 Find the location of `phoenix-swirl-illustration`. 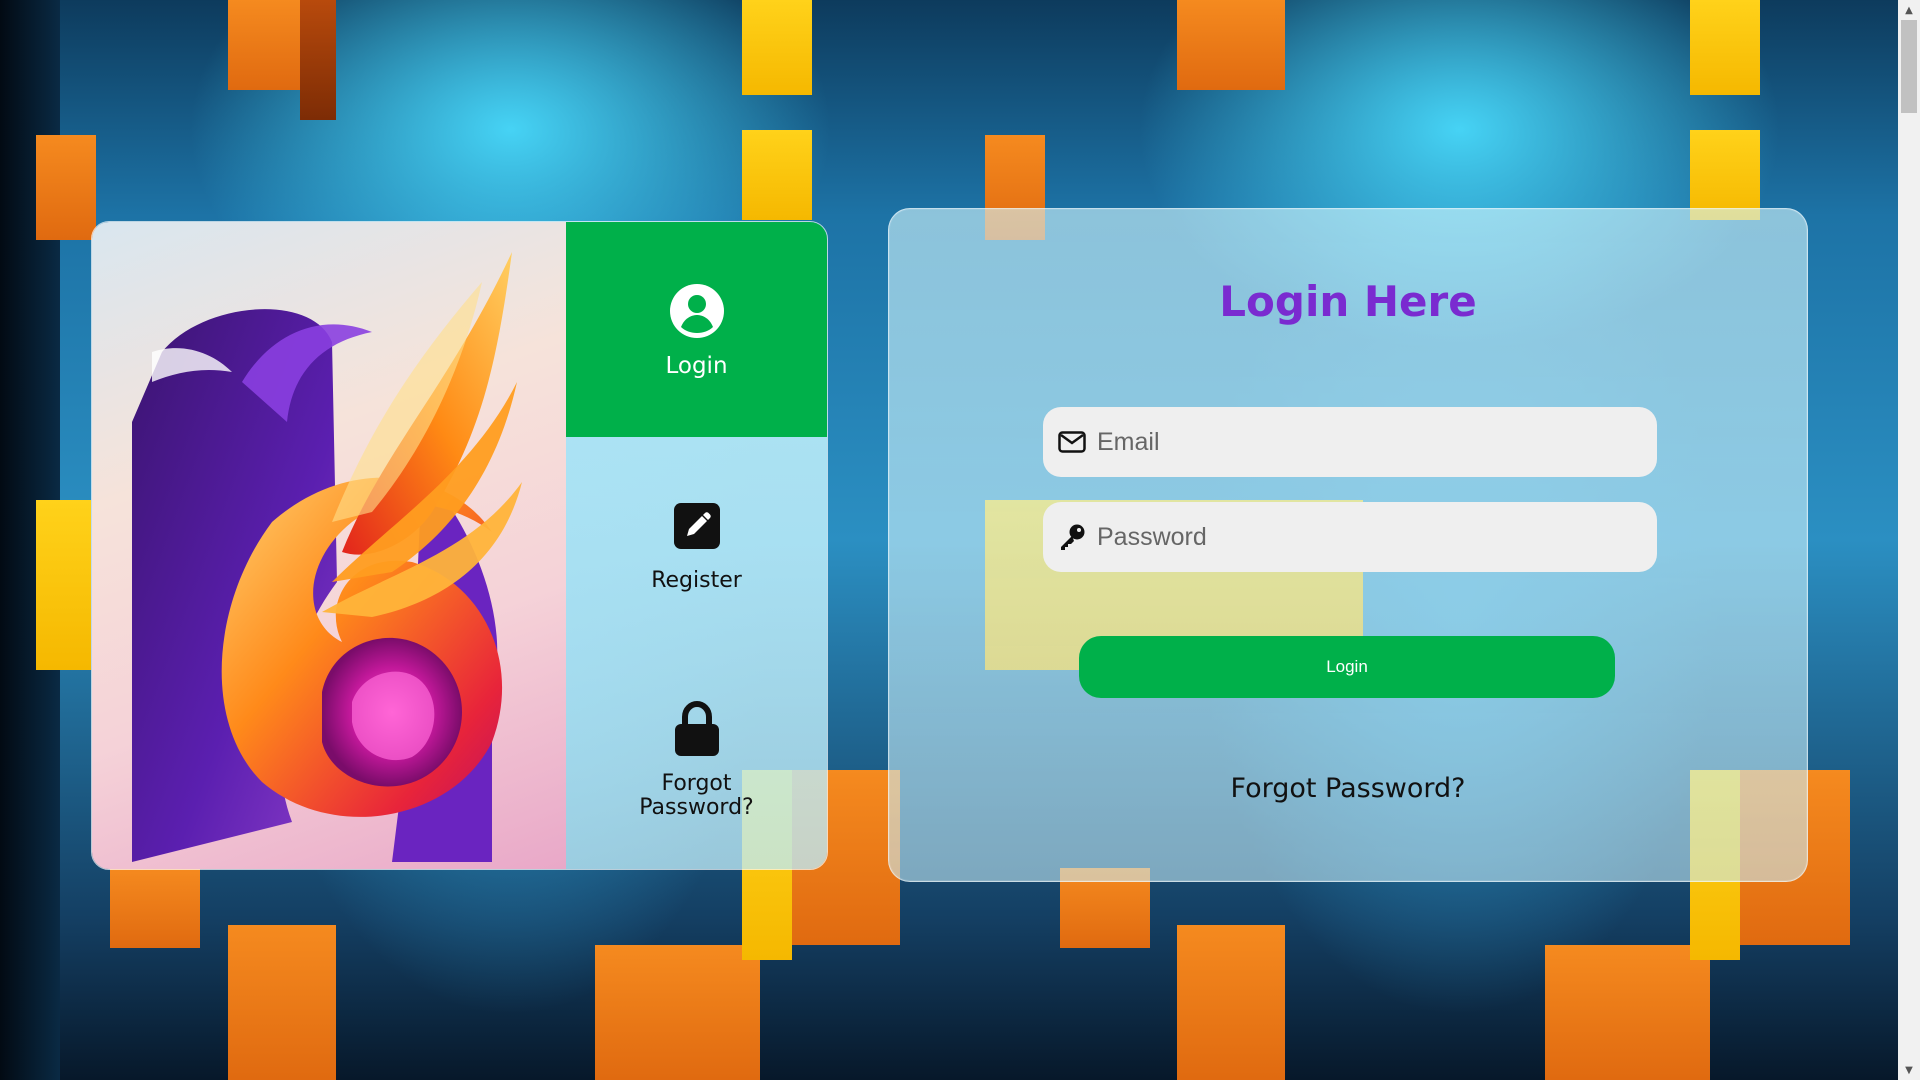

phoenix-swirl-illustration is located at coordinates (327, 557).